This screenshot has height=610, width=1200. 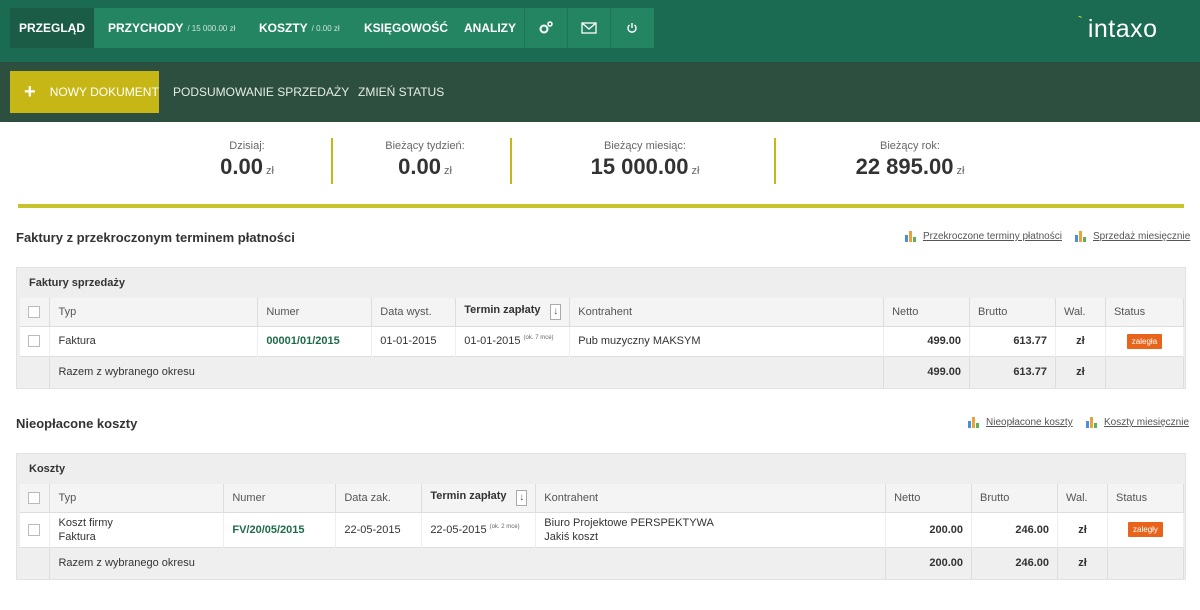 What do you see at coordinates (1137, 422) in the screenshot?
I see `monthly-costs-link: Koszty miesięcznie` at bounding box center [1137, 422].